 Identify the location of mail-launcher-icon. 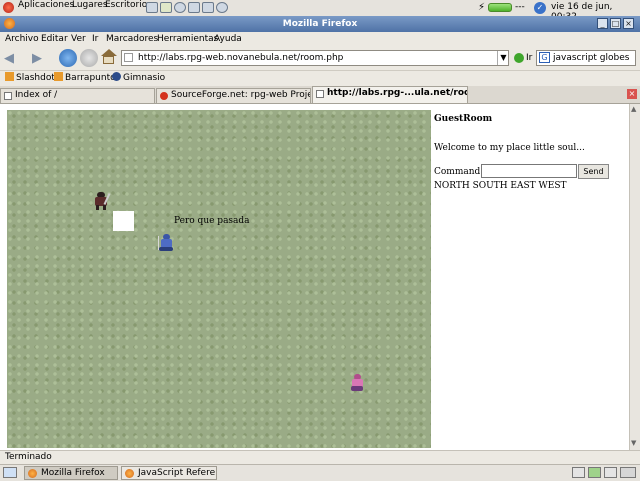
(194, 7).